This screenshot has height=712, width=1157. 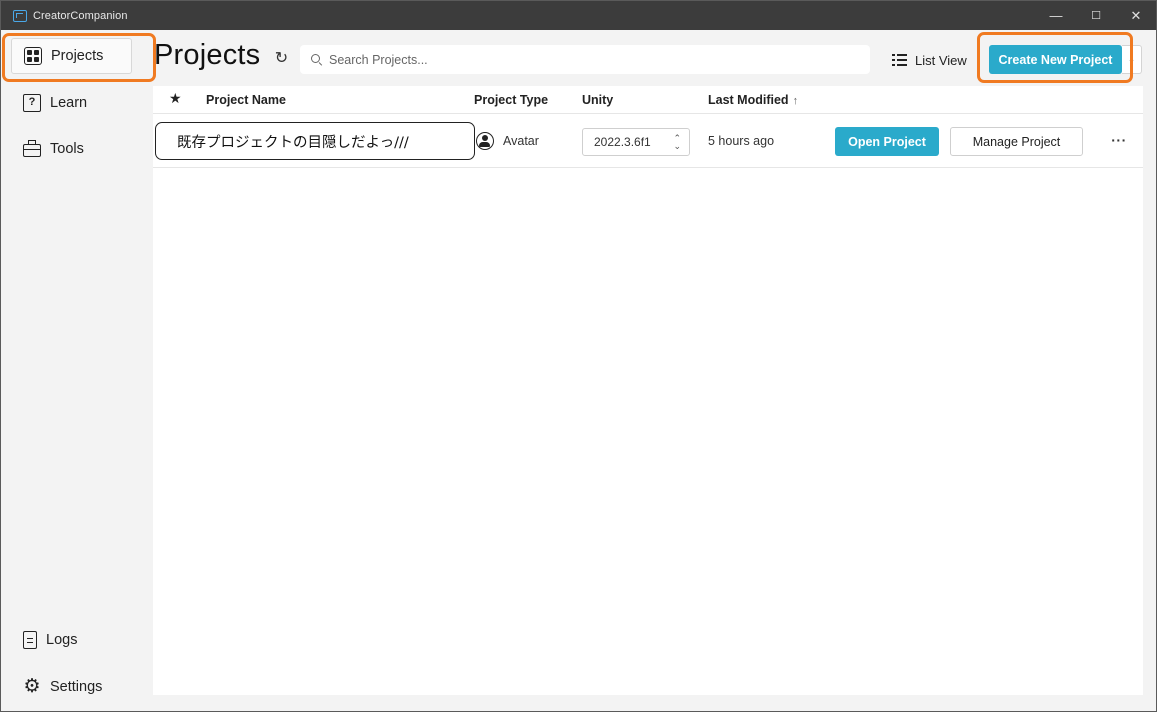 I want to click on sidebar-item-label: Settings, so click(x=76, y=687).